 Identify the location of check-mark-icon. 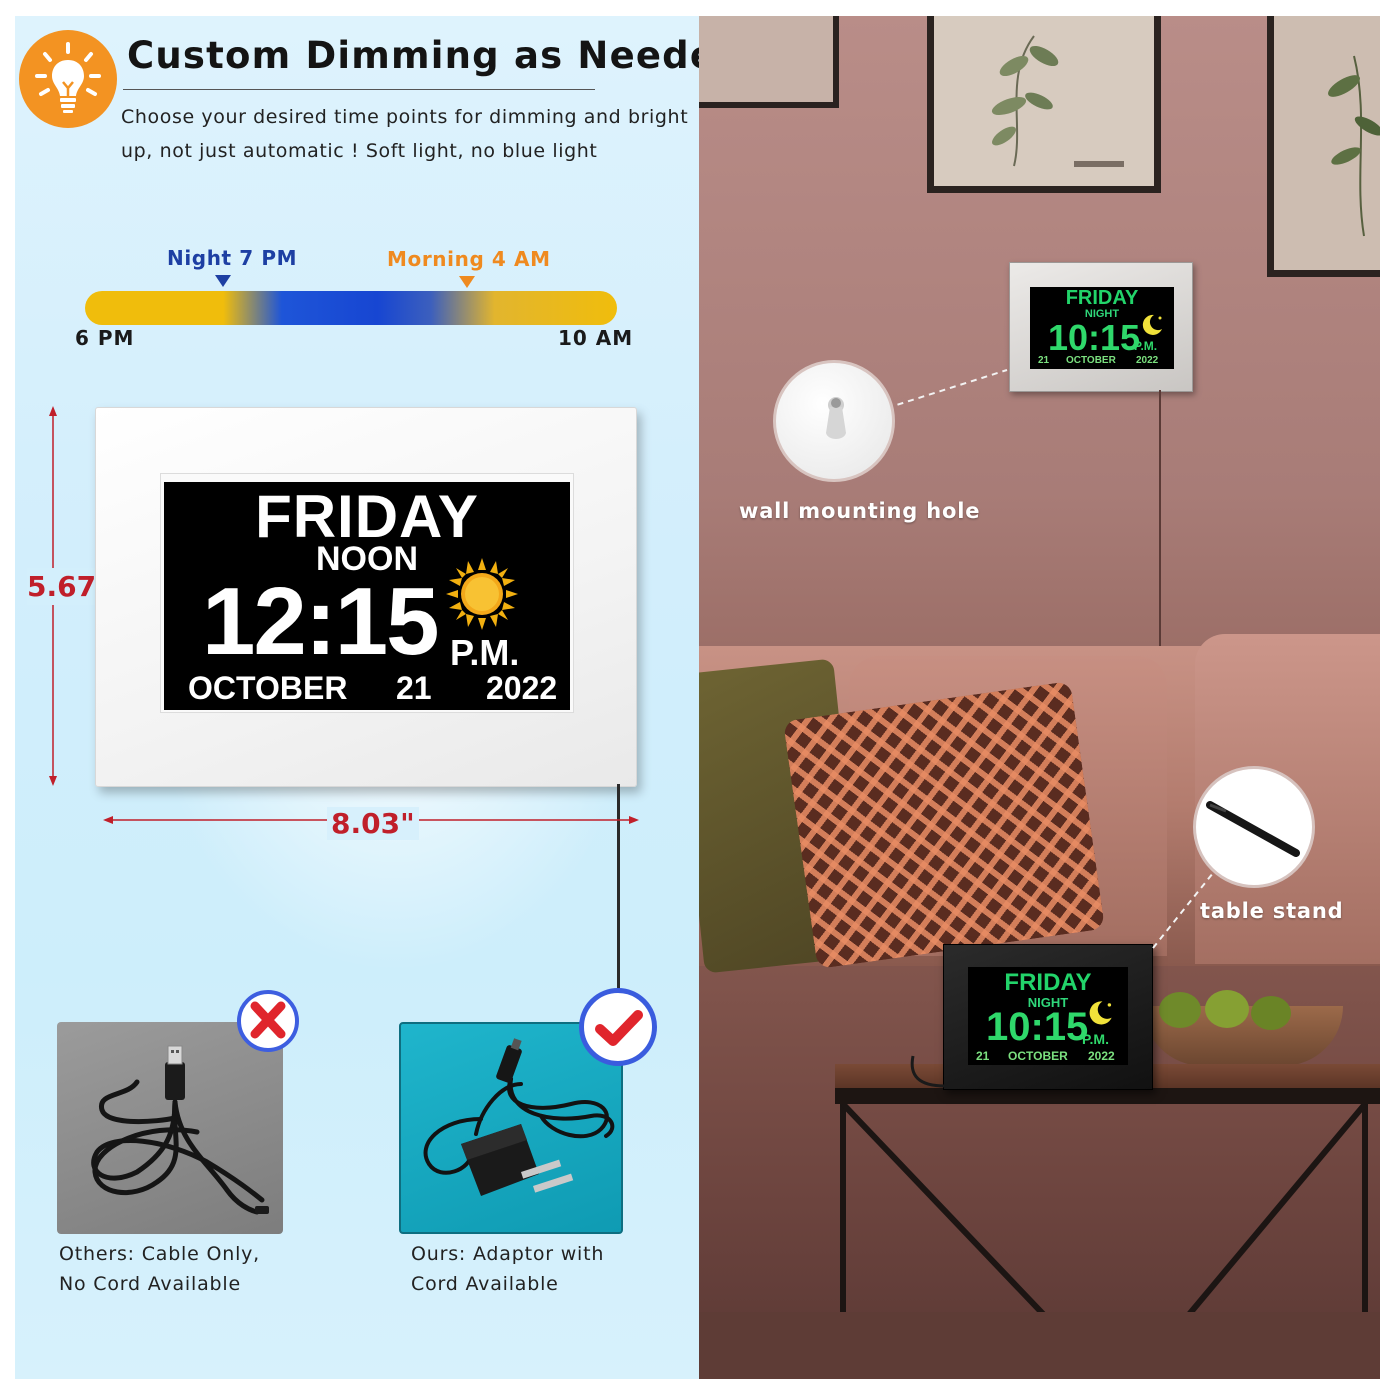
(619, 1028).